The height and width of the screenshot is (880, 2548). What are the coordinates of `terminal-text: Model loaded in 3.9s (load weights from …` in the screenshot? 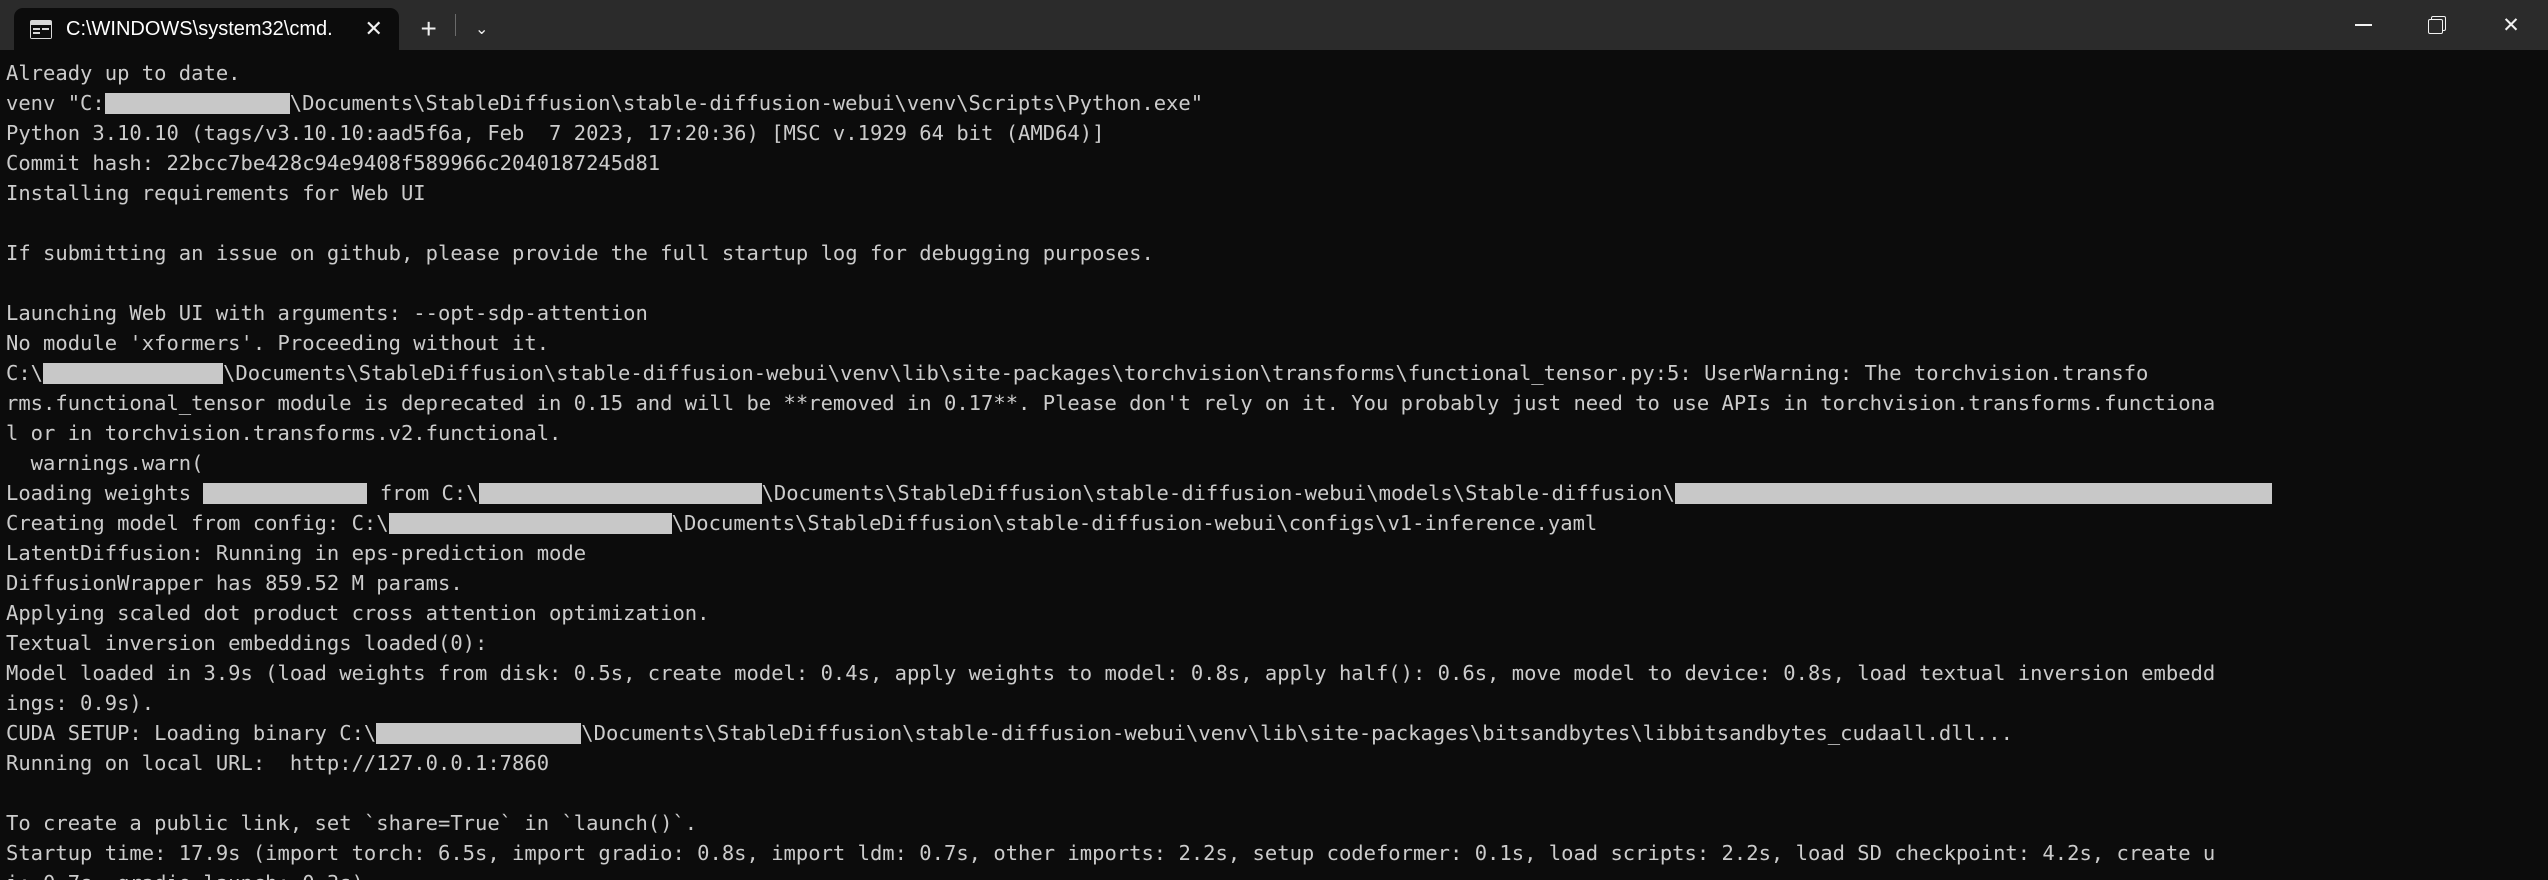 It's located at (1111, 673).